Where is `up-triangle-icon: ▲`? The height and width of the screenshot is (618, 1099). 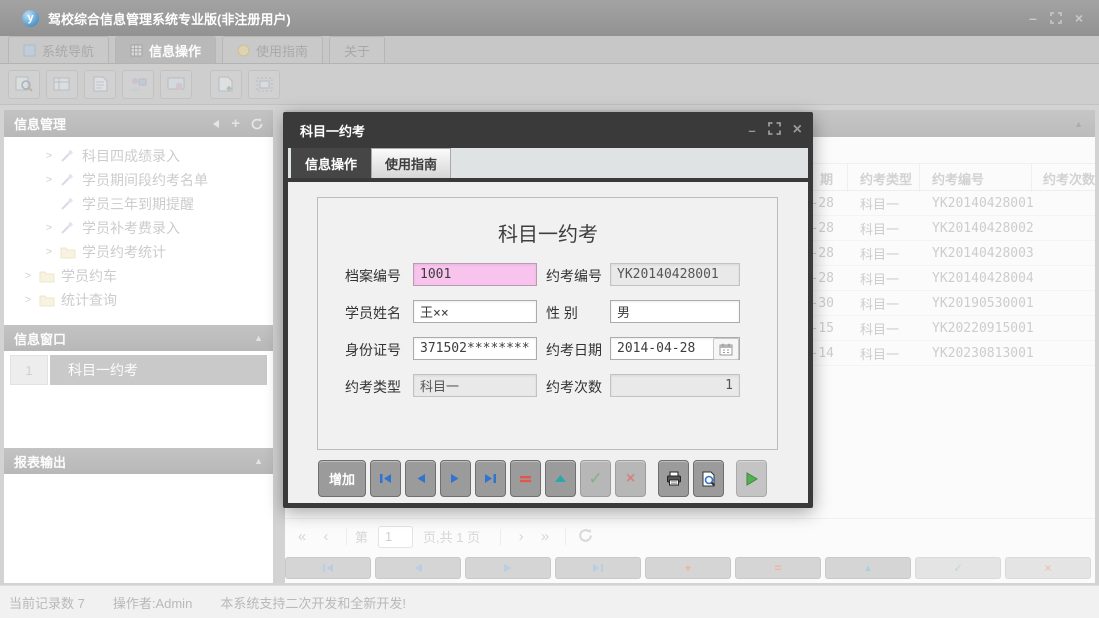 up-triangle-icon: ▲ is located at coordinates (868, 568).